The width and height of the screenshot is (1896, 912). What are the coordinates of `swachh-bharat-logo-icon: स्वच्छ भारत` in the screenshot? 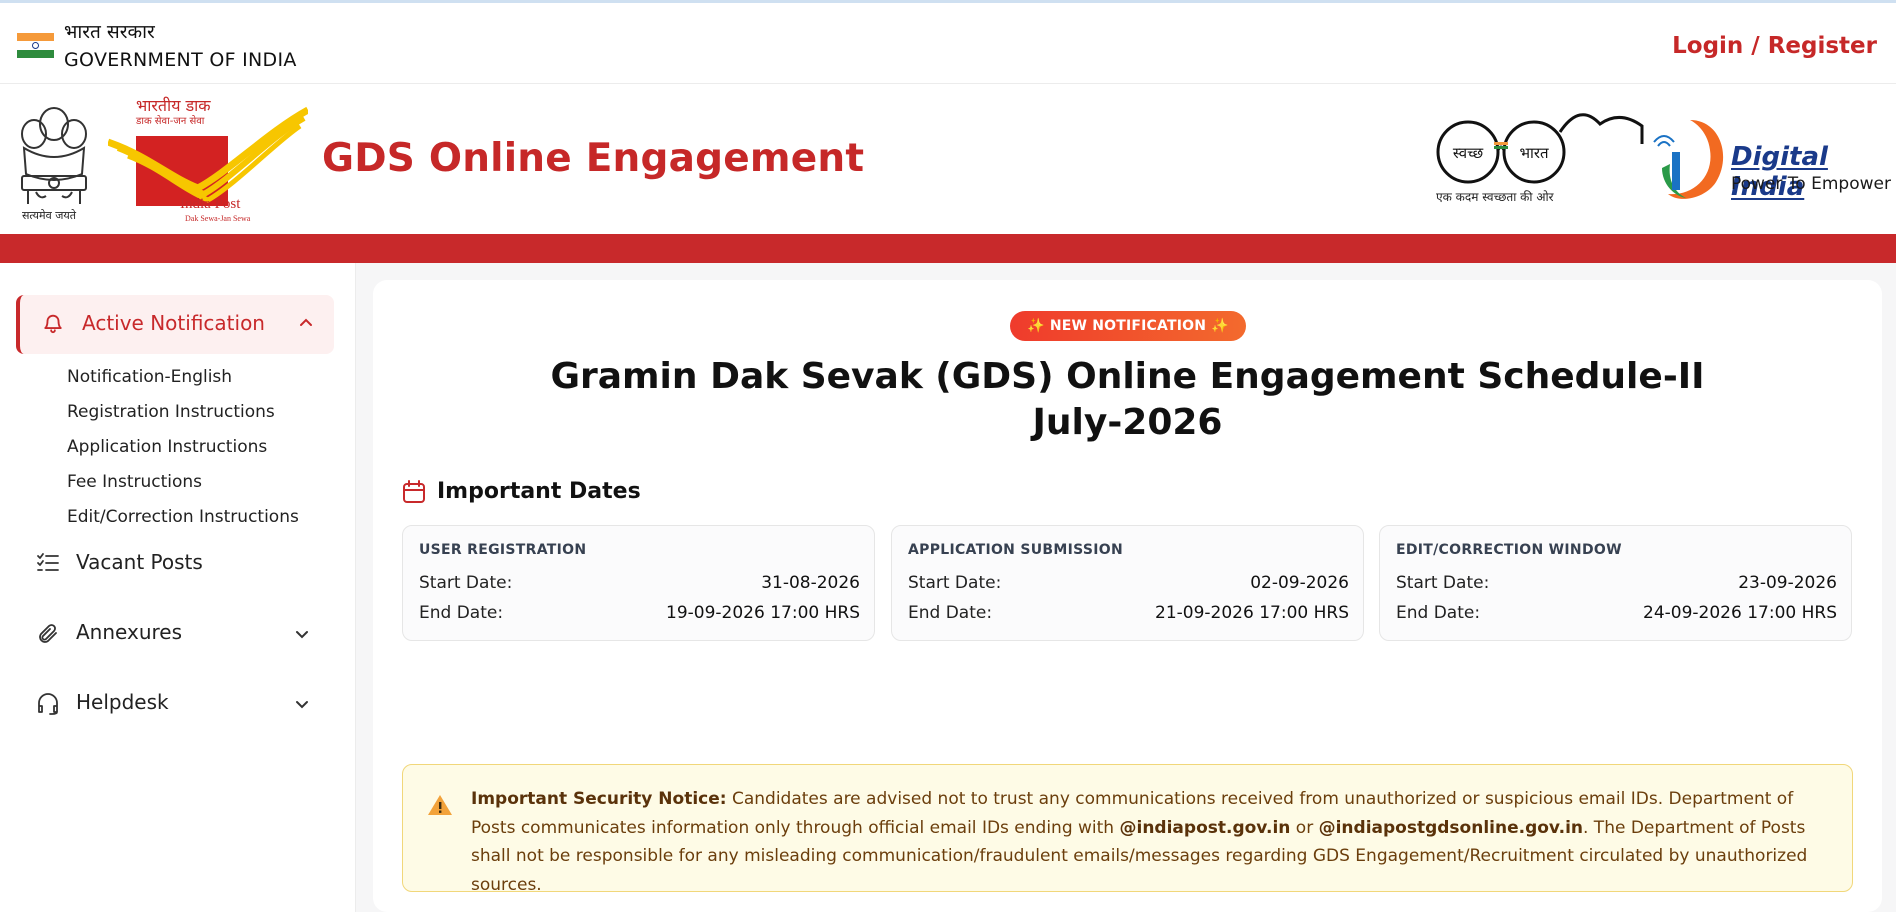 It's located at (1540, 148).